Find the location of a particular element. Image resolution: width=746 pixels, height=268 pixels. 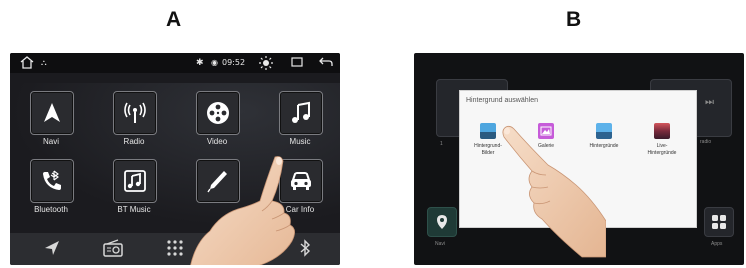

bt-music-icon is located at coordinates (135, 181).